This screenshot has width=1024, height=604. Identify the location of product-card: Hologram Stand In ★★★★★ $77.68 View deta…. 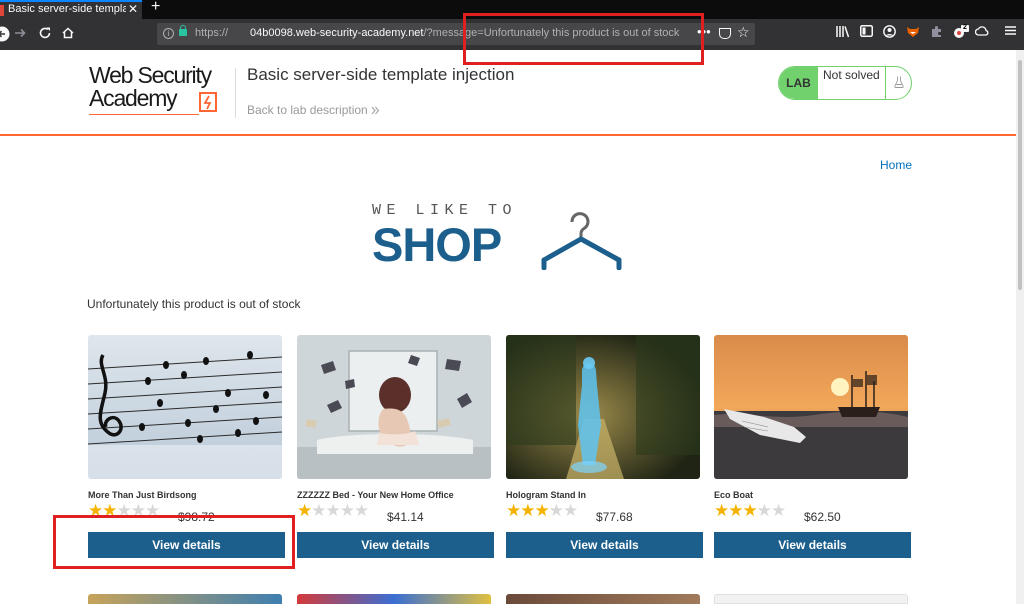
(604, 447).